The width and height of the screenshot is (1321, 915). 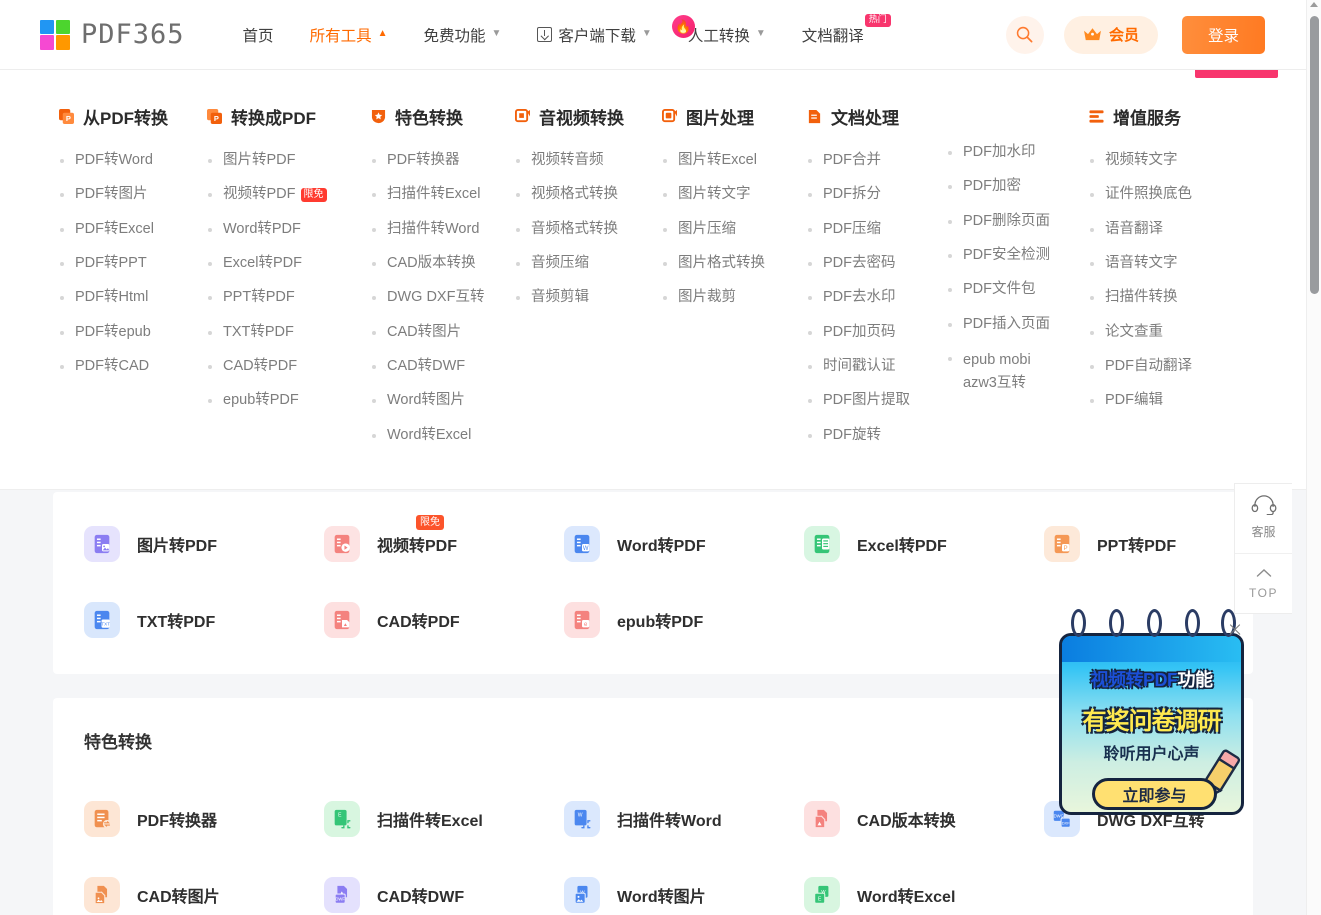 What do you see at coordinates (877, 366) in the screenshot?
I see `menu-item: 时间戳认证` at bounding box center [877, 366].